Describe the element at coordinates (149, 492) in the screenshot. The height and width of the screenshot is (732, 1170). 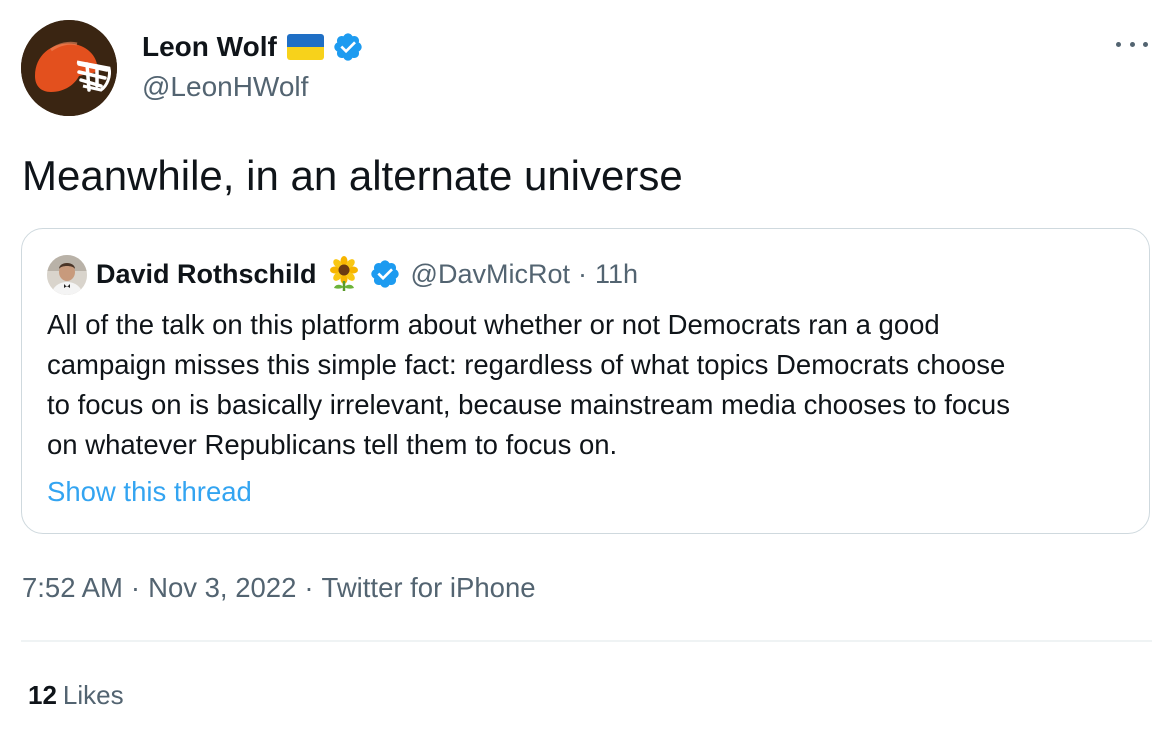
I see `show-thread-link: Show this thread` at that location.